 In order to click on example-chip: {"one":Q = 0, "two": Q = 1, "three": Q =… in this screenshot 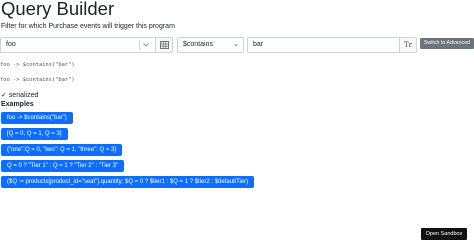, I will do `click(62, 150)`.